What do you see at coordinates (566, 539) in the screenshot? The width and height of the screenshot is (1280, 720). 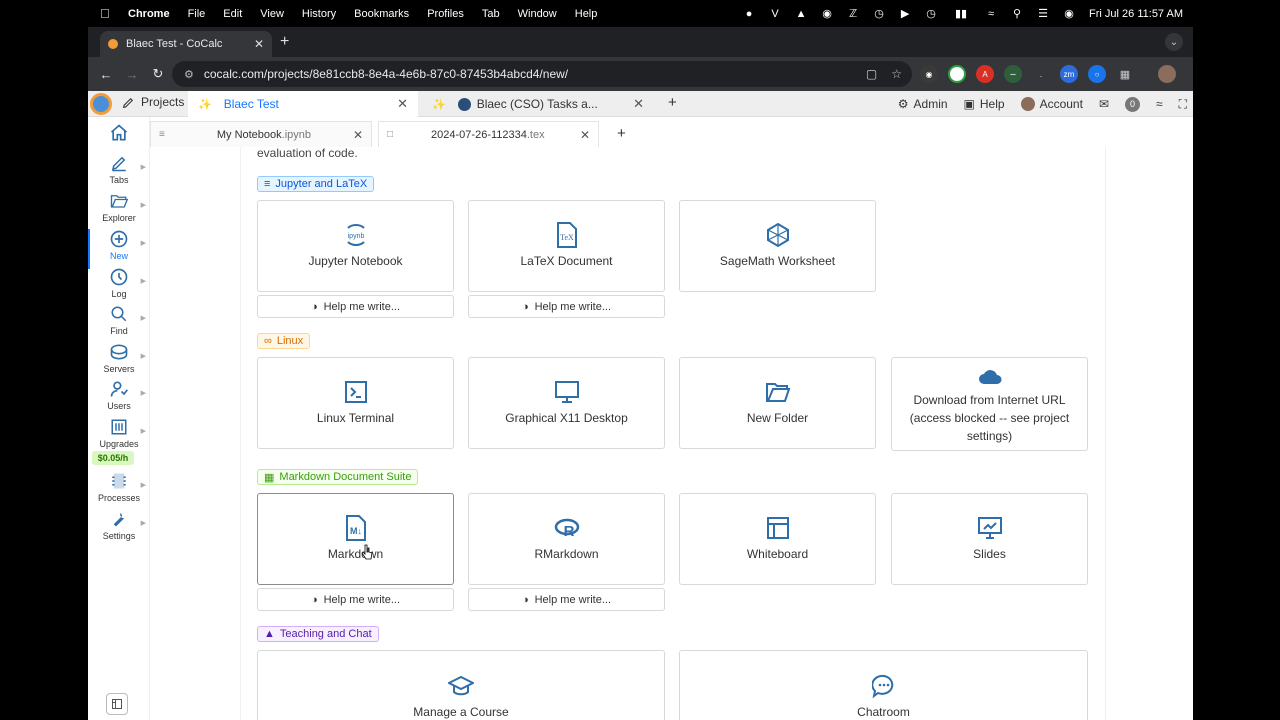 I see `rmarkdown-card: R RMarkdown` at bounding box center [566, 539].